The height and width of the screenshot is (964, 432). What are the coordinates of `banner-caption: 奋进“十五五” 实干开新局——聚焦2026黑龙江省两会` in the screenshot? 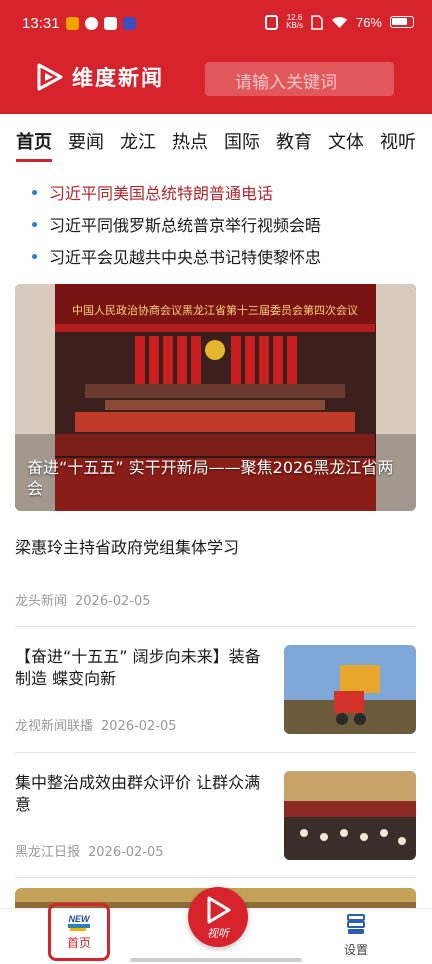 It's located at (210, 478).